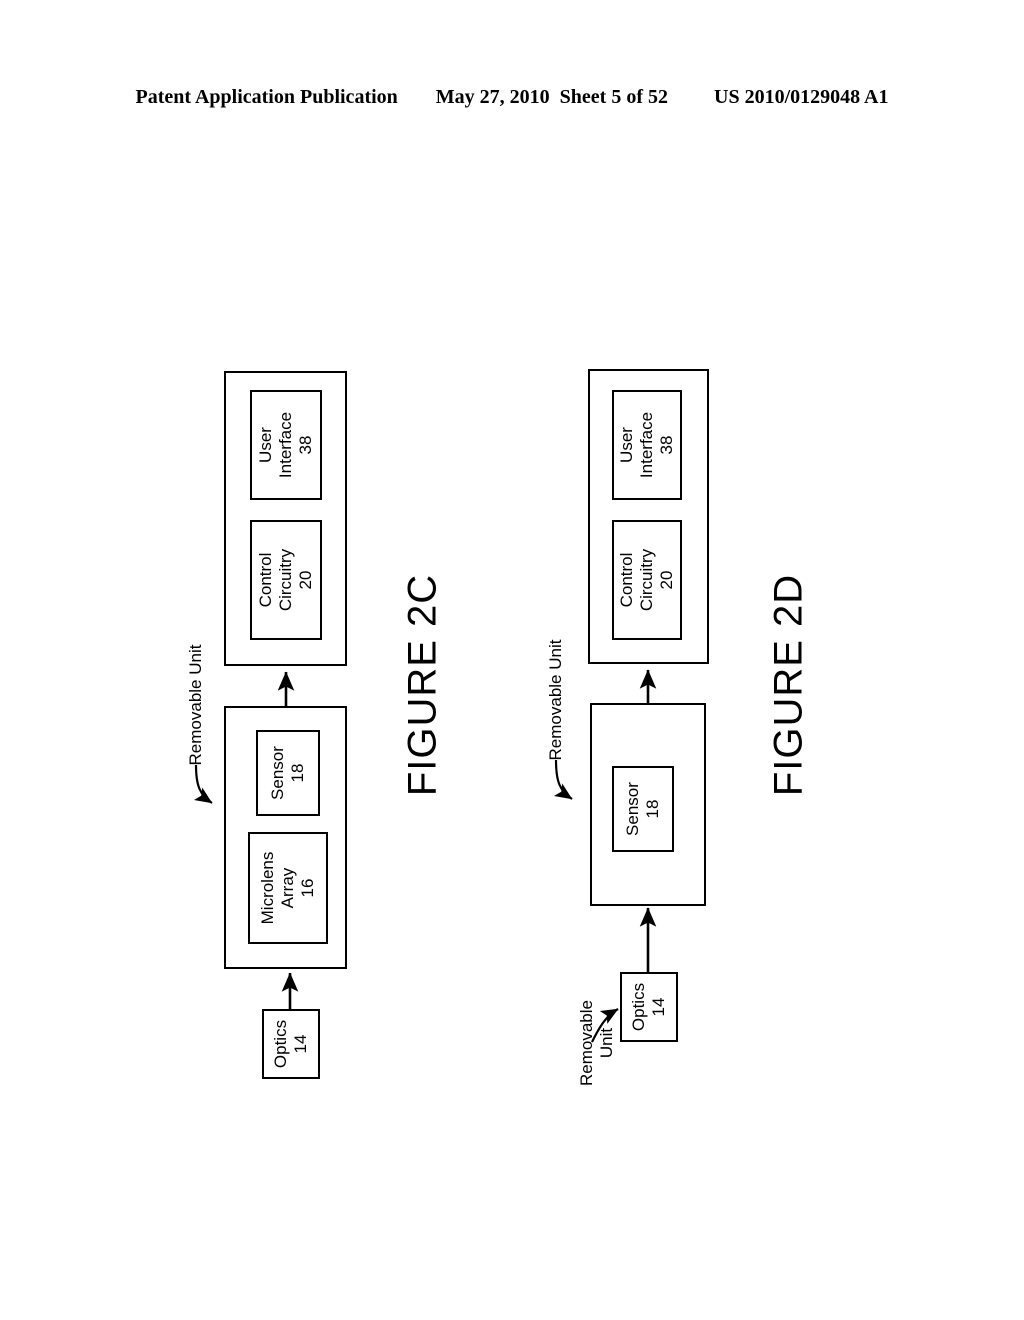  I want to click on figure-2d-removable-unit-annotation-optics: Removable Unit, so click(597, 1043).